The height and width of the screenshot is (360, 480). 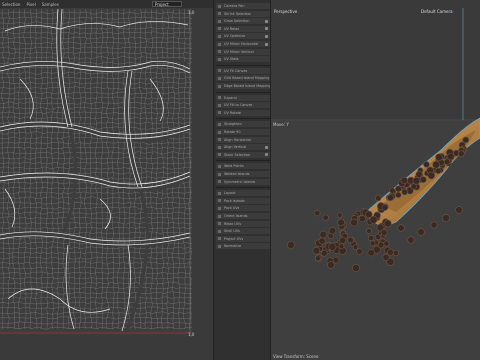 What do you see at coordinates (247, 78) in the screenshot?
I see `tool-label: Grid Based Island Mapping` at bounding box center [247, 78].